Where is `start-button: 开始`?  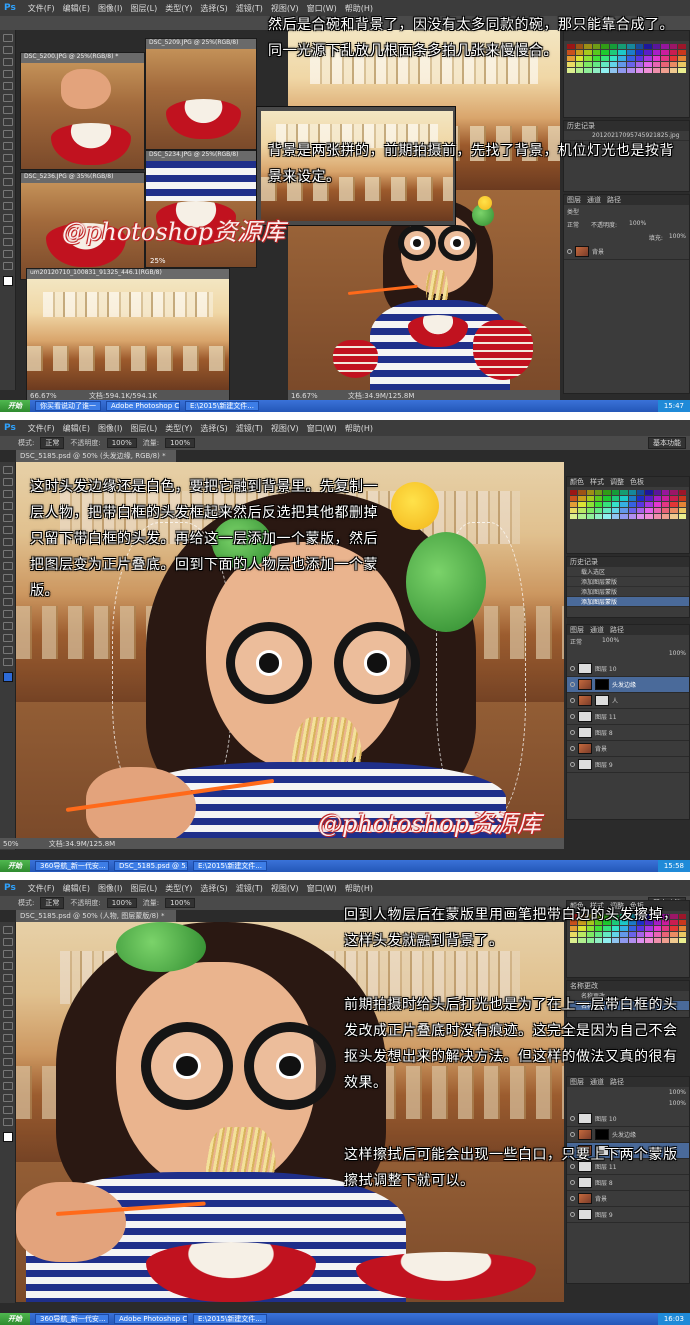
start-button: 开始 is located at coordinates (15, 1319).